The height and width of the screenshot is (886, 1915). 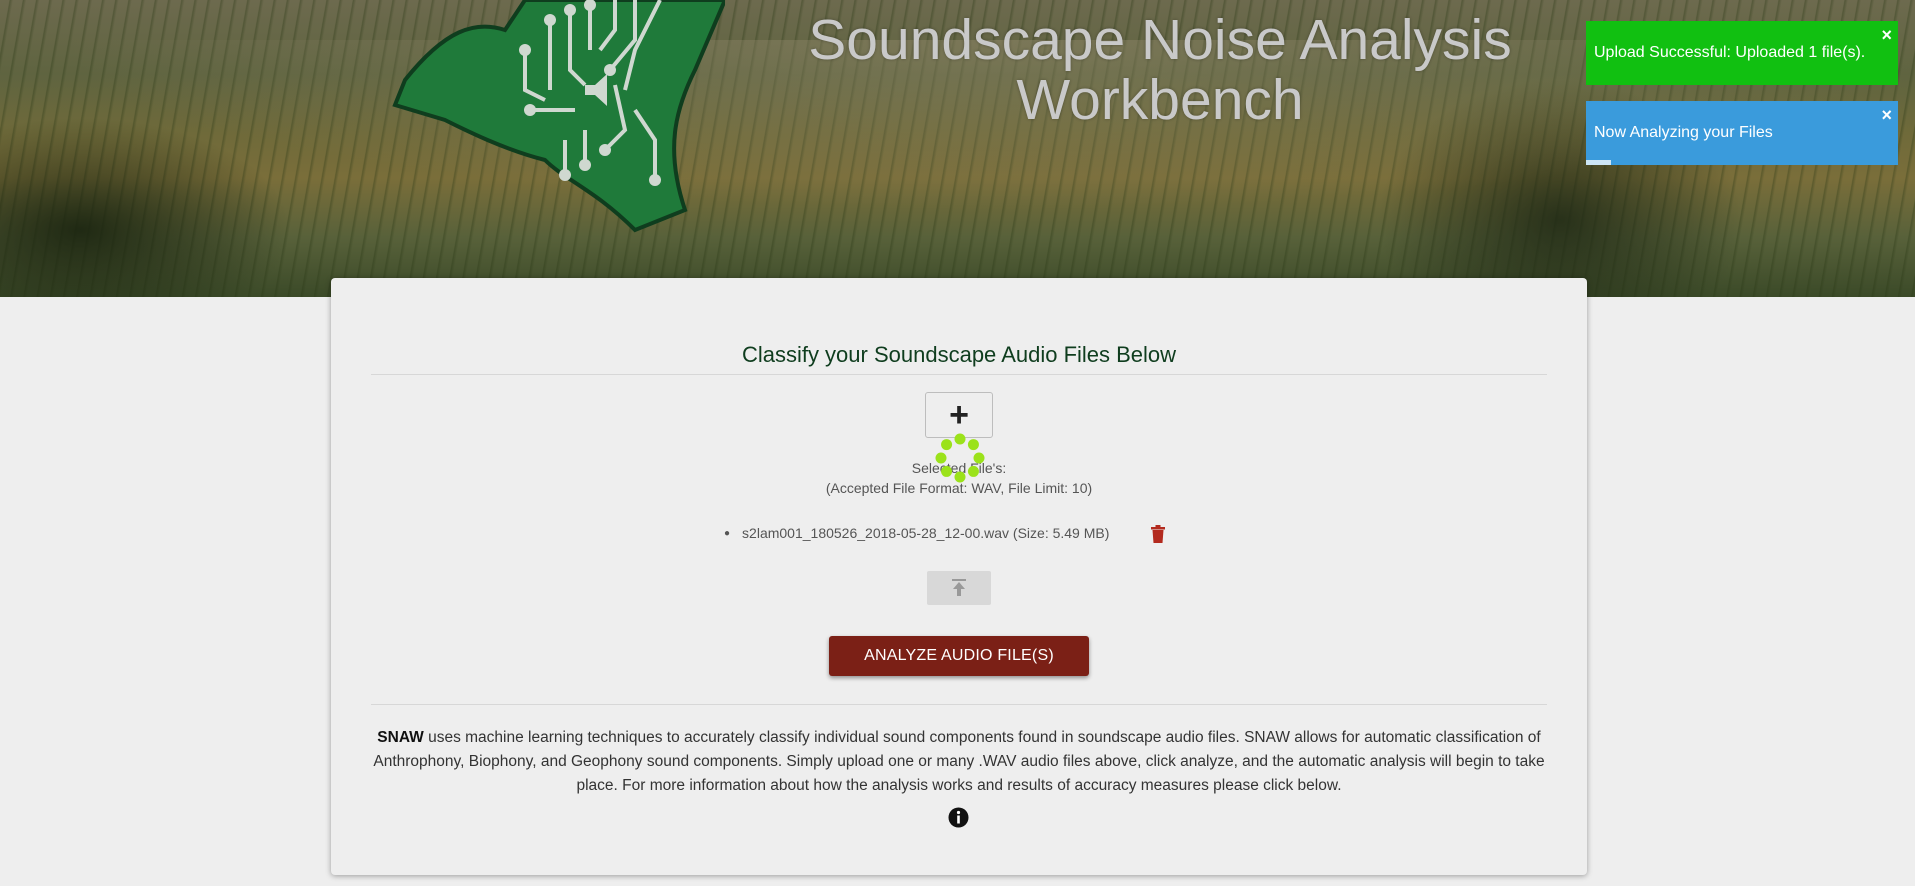 I want to click on upload-button, so click(x=959, y=588).